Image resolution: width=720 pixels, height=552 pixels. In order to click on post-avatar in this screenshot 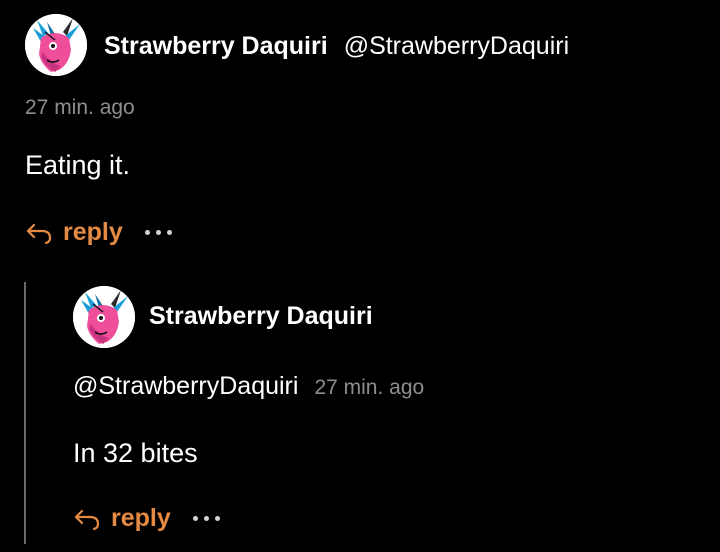, I will do `click(56, 45)`.